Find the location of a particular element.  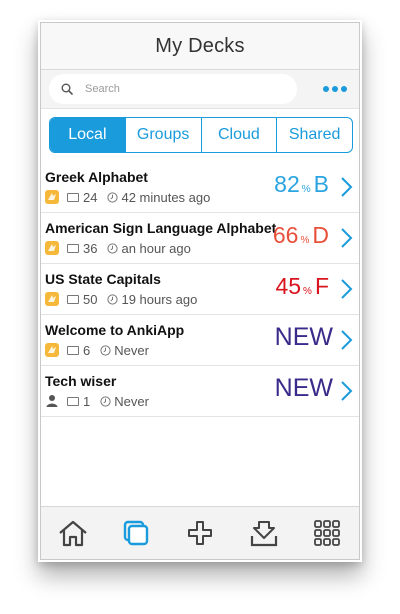

card-count: 24 is located at coordinates (90, 197).